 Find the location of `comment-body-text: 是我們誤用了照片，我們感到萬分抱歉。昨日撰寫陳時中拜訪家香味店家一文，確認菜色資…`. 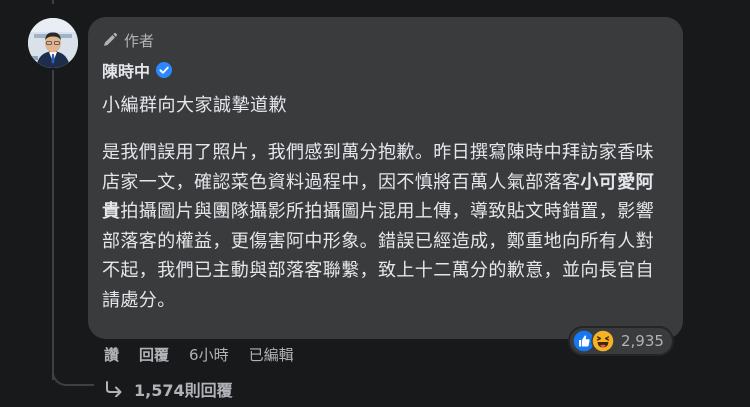

comment-body-text: 是我們誤用了照片，我們感到萬分抱歉。昨日撰寫陳時中拜訪家香味店家一文，確認菜色資… is located at coordinates (378, 167).